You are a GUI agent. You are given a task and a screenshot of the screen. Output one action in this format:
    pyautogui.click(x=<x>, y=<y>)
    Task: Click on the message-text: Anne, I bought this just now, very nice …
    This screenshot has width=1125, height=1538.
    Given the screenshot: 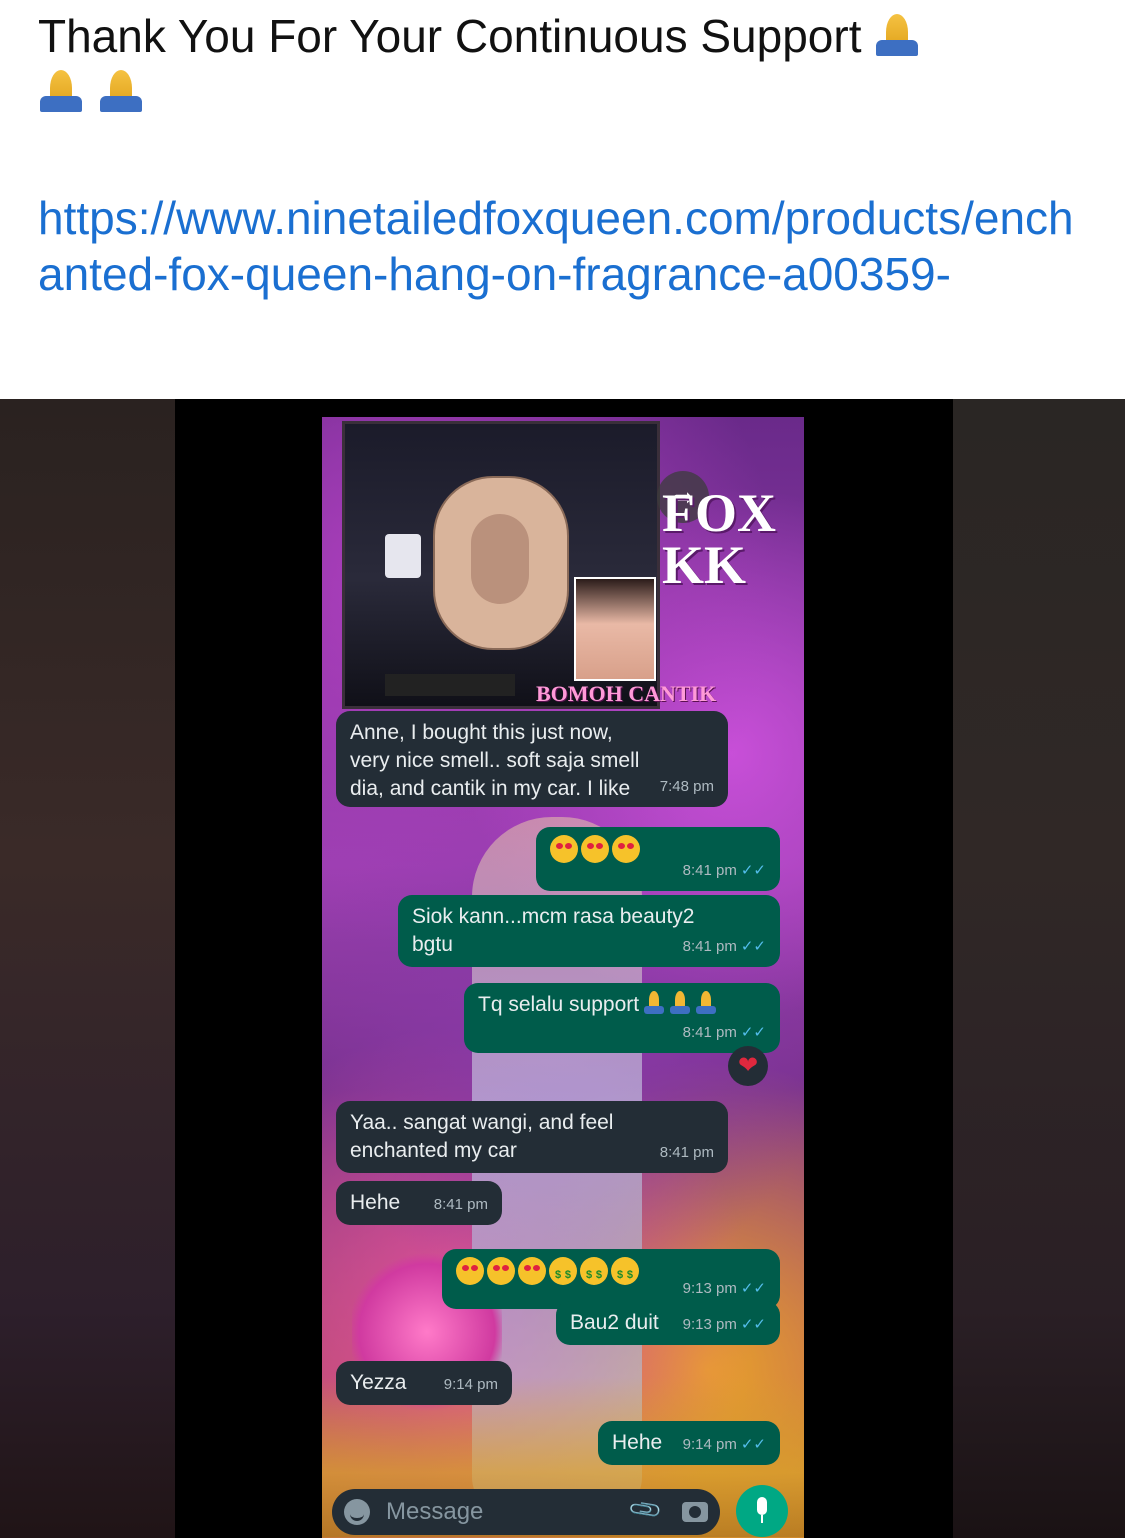 What is the action you would take?
    pyautogui.click(x=495, y=760)
    